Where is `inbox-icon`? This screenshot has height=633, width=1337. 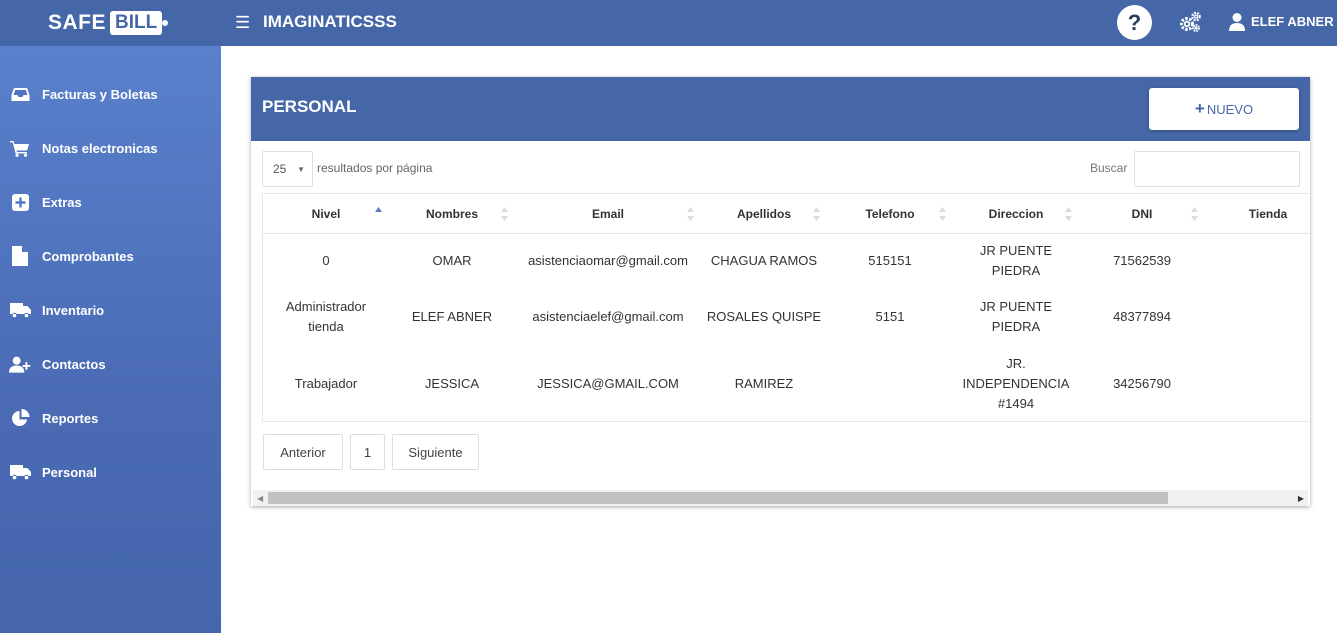
inbox-icon is located at coordinates (20, 94).